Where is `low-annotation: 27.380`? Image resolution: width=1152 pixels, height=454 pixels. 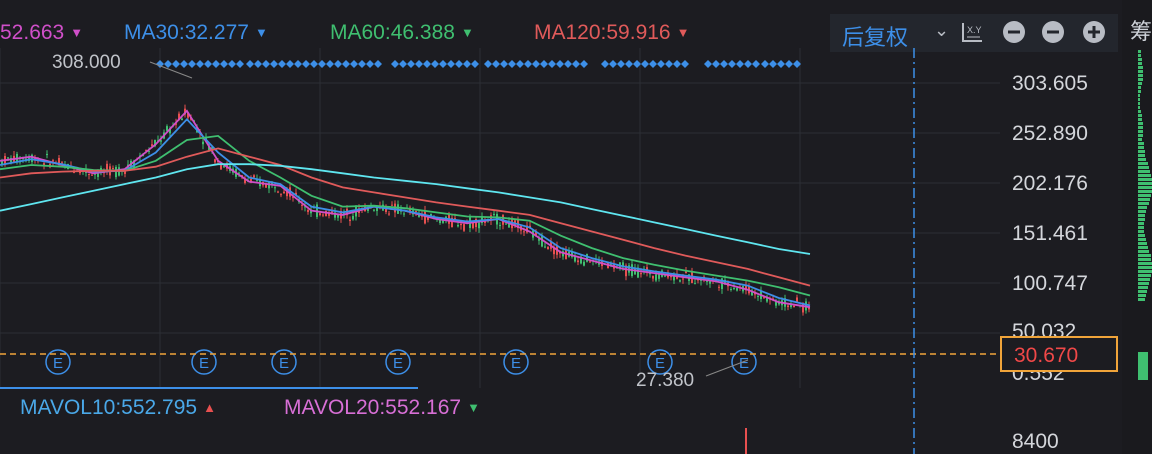
low-annotation: 27.380 is located at coordinates (665, 380).